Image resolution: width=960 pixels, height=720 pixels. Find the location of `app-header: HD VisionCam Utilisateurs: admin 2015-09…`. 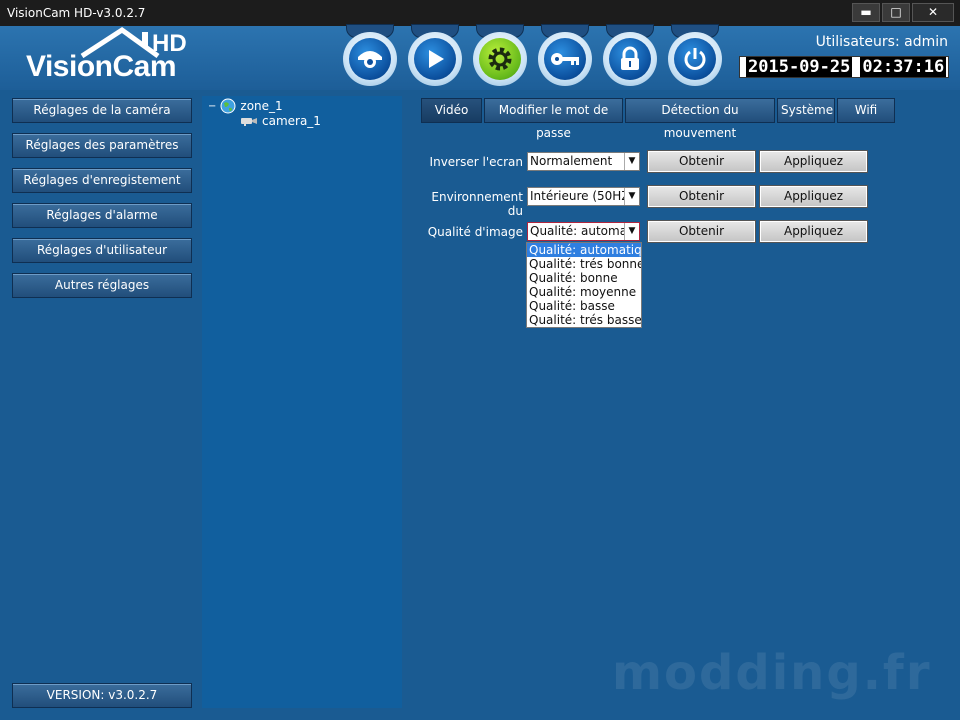

app-header: HD VisionCam Utilisateurs: admin 2015-09… is located at coordinates (480, 57).